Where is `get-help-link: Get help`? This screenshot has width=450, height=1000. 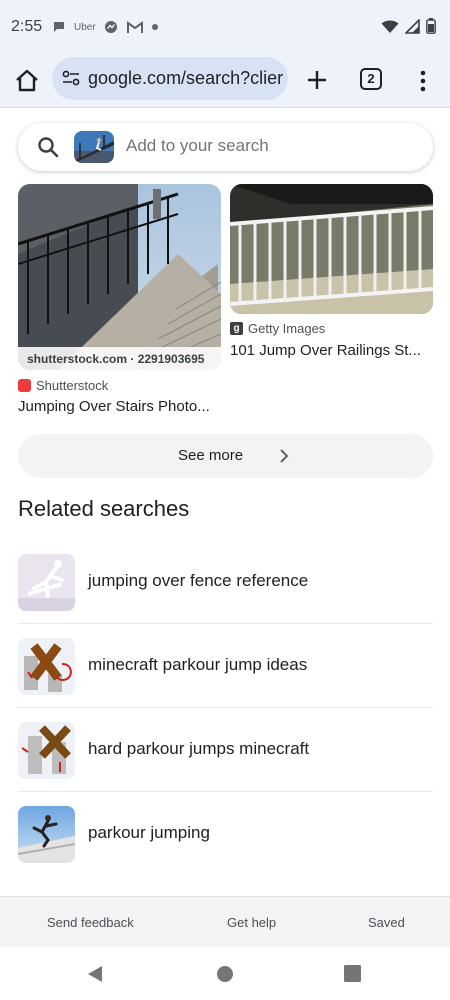 get-help-link: Get help is located at coordinates (251, 922).